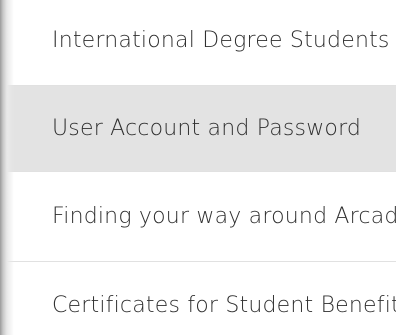  What do you see at coordinates (207, 128) in the screenshot?
I see `menu-item-label: User Account and Password` at bounding box center [207, 128].